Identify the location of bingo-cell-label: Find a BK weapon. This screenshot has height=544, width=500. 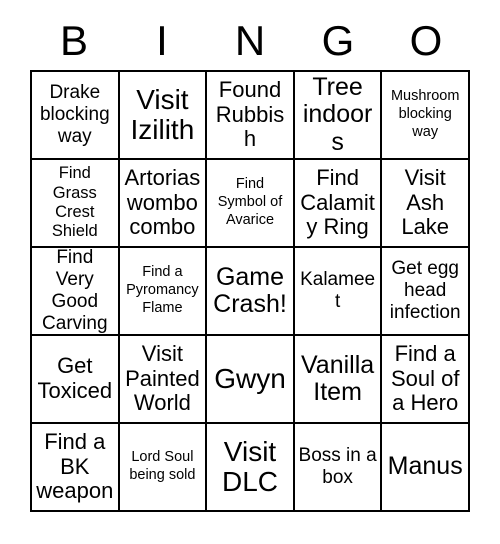
(75, 466).